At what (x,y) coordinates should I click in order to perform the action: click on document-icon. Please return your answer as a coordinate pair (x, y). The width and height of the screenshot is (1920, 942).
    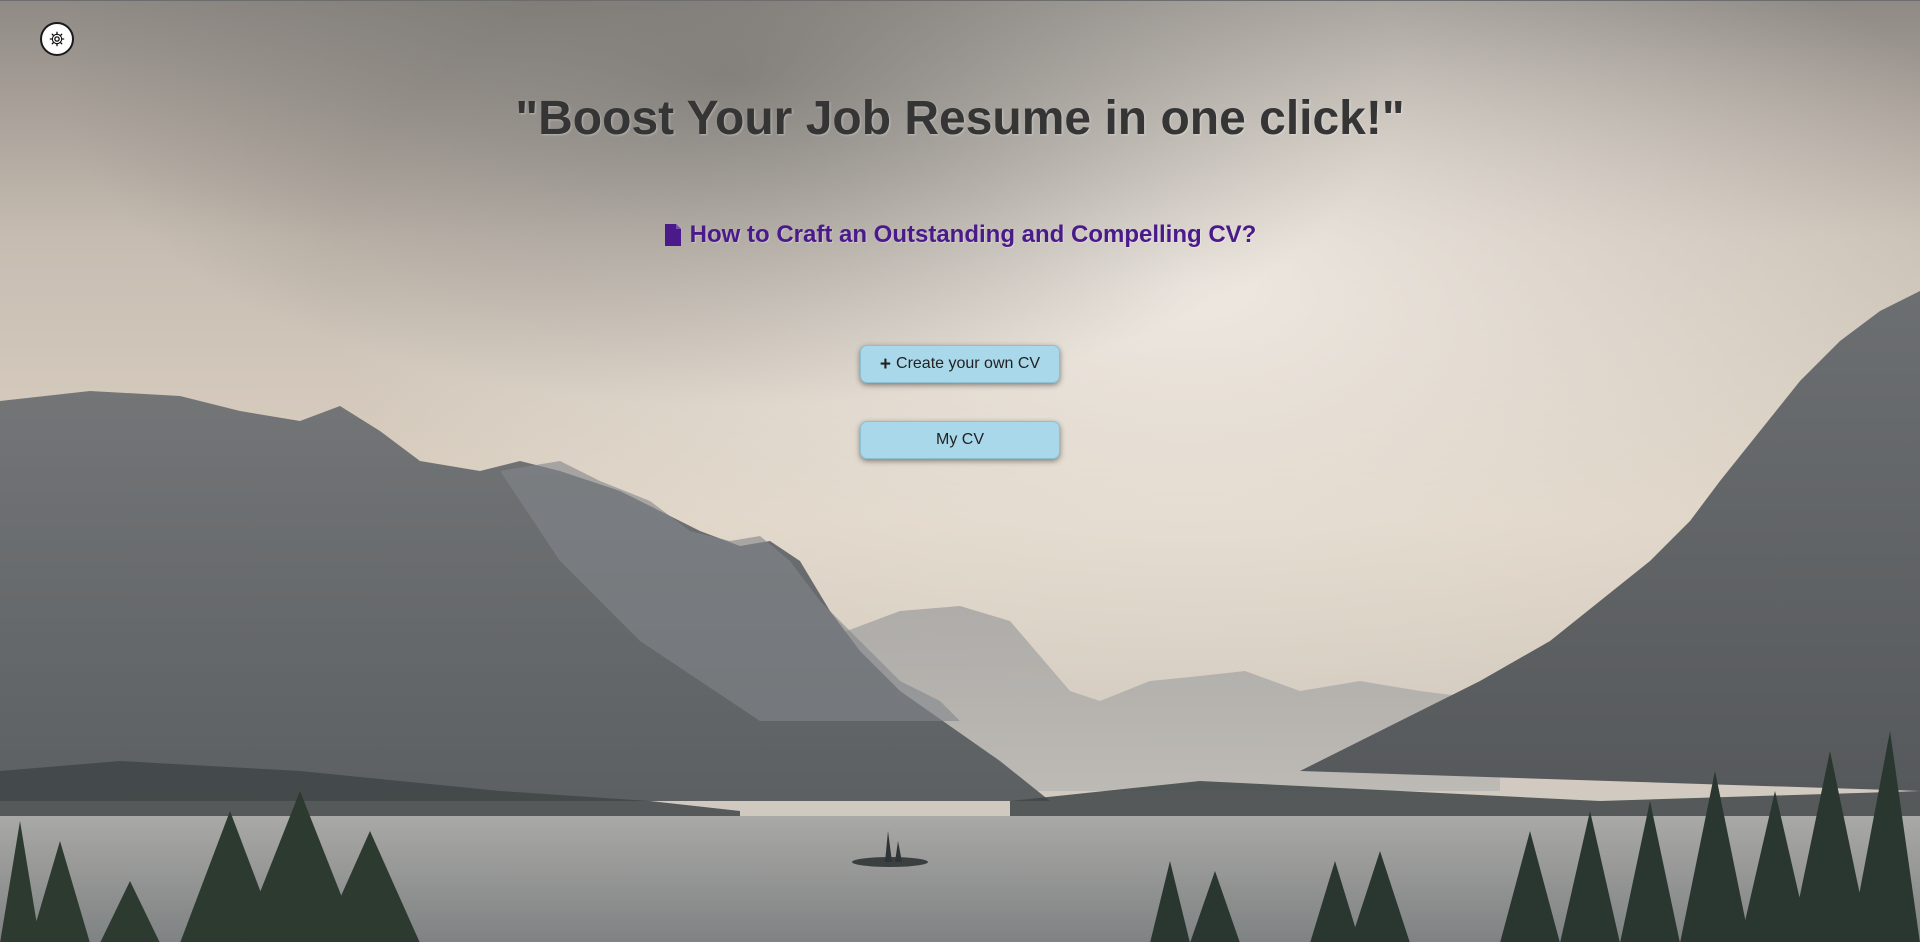
    Looking at the image, I should click on (672, 235).